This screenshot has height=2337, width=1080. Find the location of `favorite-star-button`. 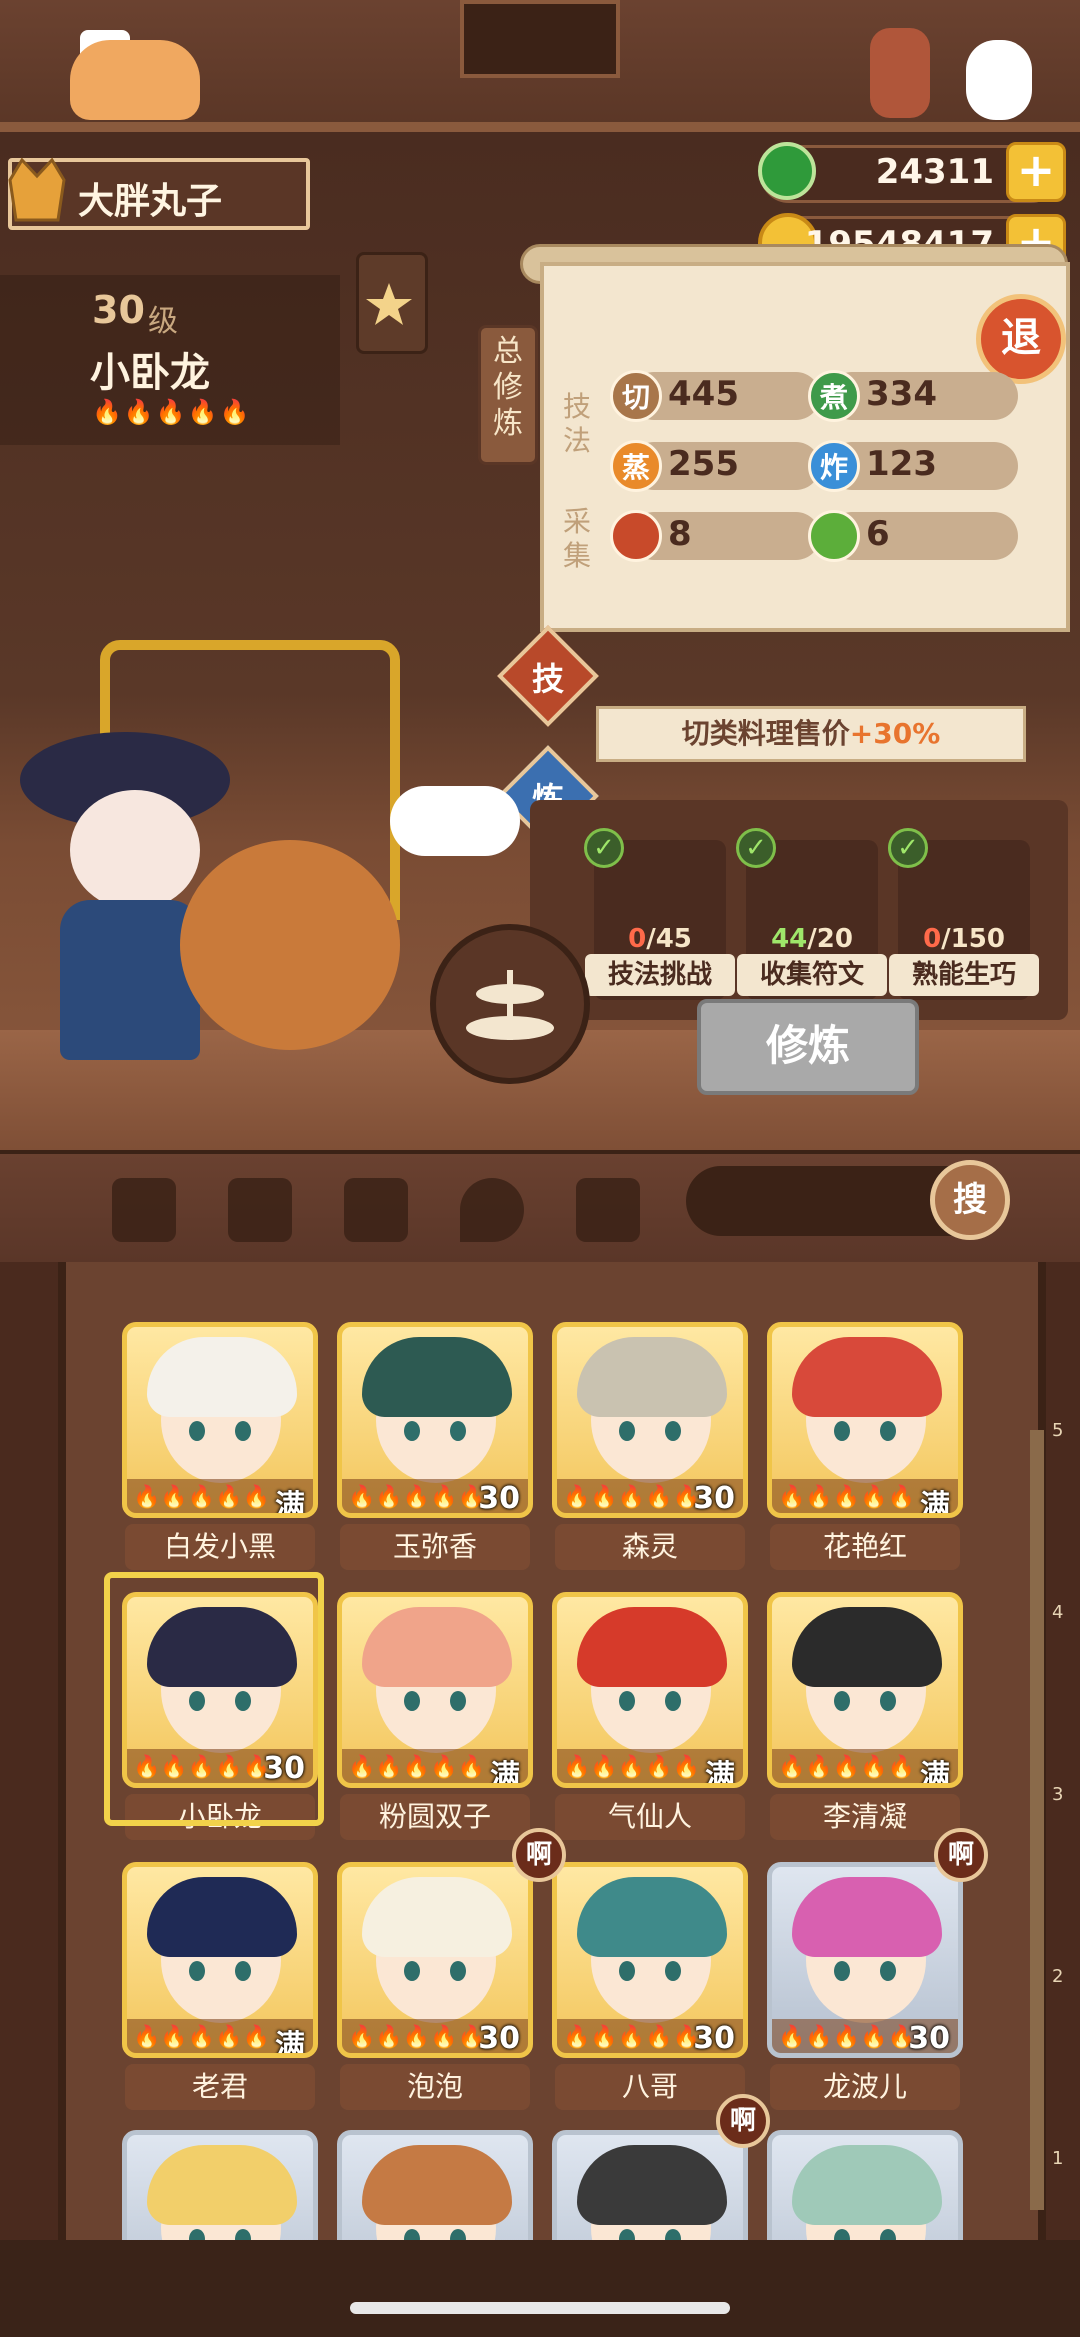

favorite-star-button is located at coordinates (392, 303).